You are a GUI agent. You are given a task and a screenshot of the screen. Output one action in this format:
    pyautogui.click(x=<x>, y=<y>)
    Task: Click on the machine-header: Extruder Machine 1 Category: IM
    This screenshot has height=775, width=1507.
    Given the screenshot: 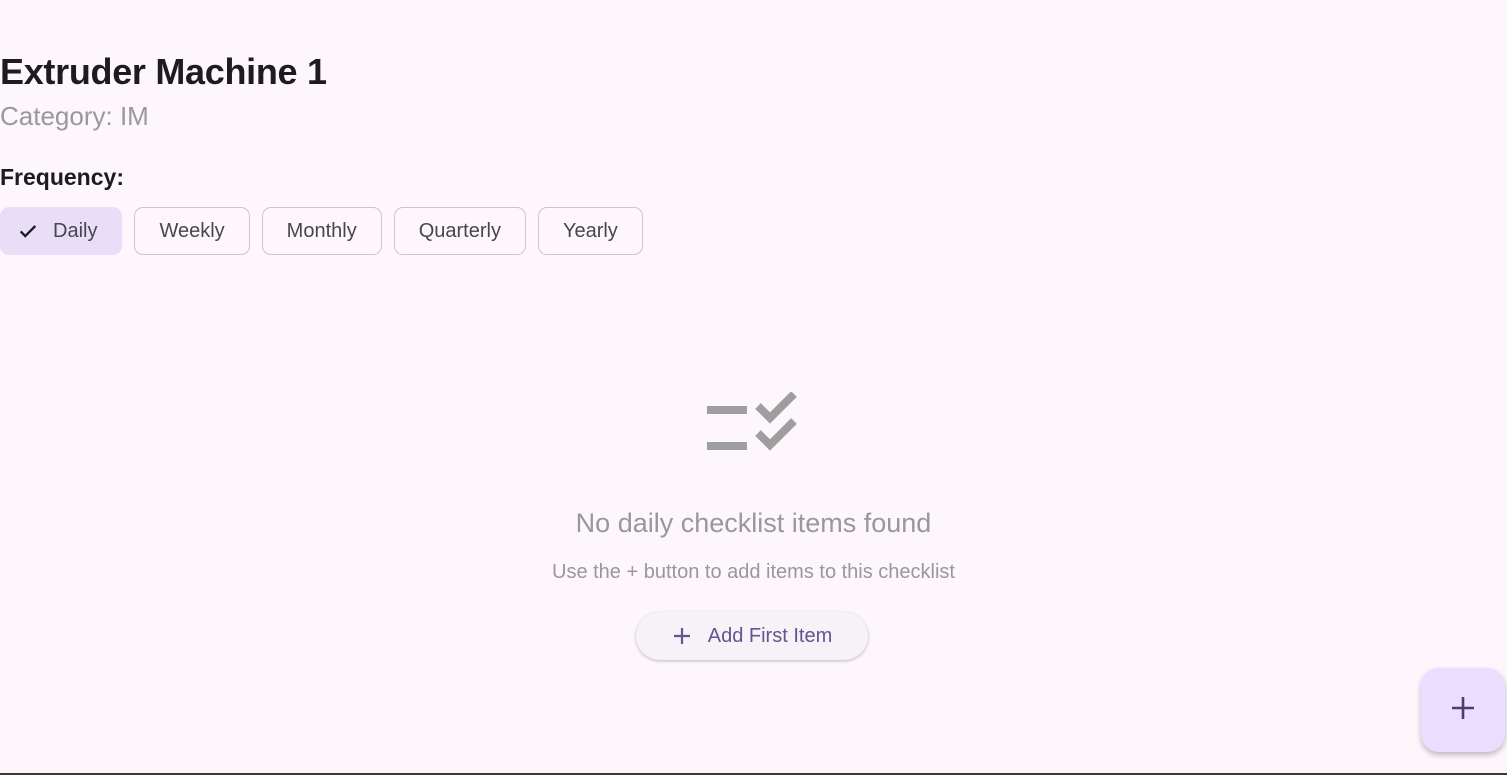 What is the action you would take?
    pyautogui.click(x=163, y=91)
    